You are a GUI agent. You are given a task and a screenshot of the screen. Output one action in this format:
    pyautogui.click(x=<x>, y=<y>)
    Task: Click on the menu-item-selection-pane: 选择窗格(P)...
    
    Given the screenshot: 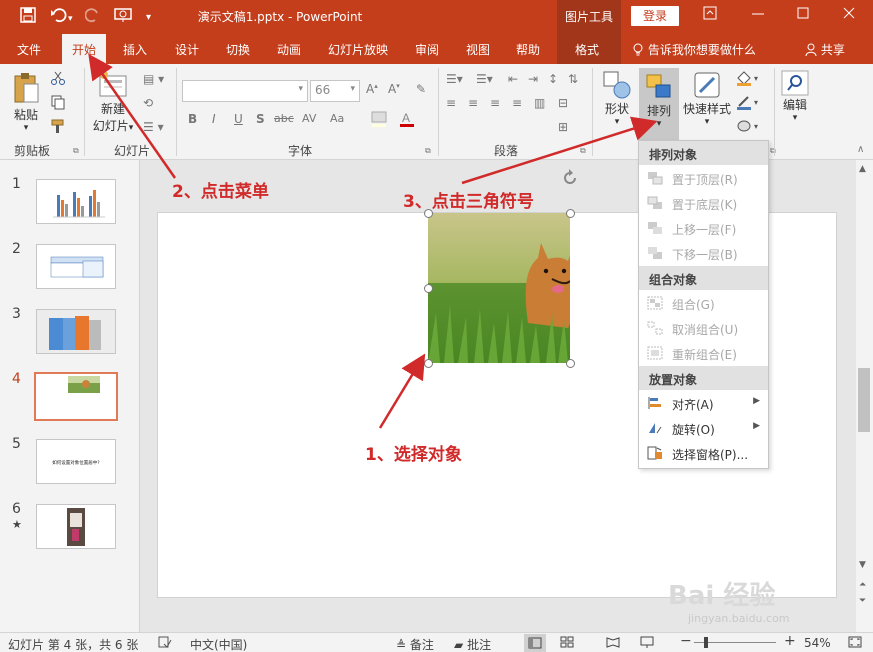 What is the action you would take?
    pyautogui.click(x=703, y=453)
    